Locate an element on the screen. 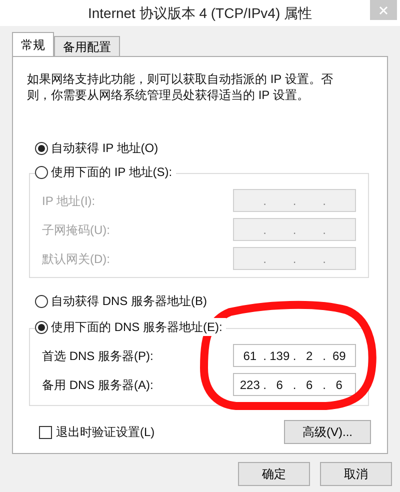 The height and width of the screenshot is (492, 400). octet-value: 223 is located at coordinates (250, 385).